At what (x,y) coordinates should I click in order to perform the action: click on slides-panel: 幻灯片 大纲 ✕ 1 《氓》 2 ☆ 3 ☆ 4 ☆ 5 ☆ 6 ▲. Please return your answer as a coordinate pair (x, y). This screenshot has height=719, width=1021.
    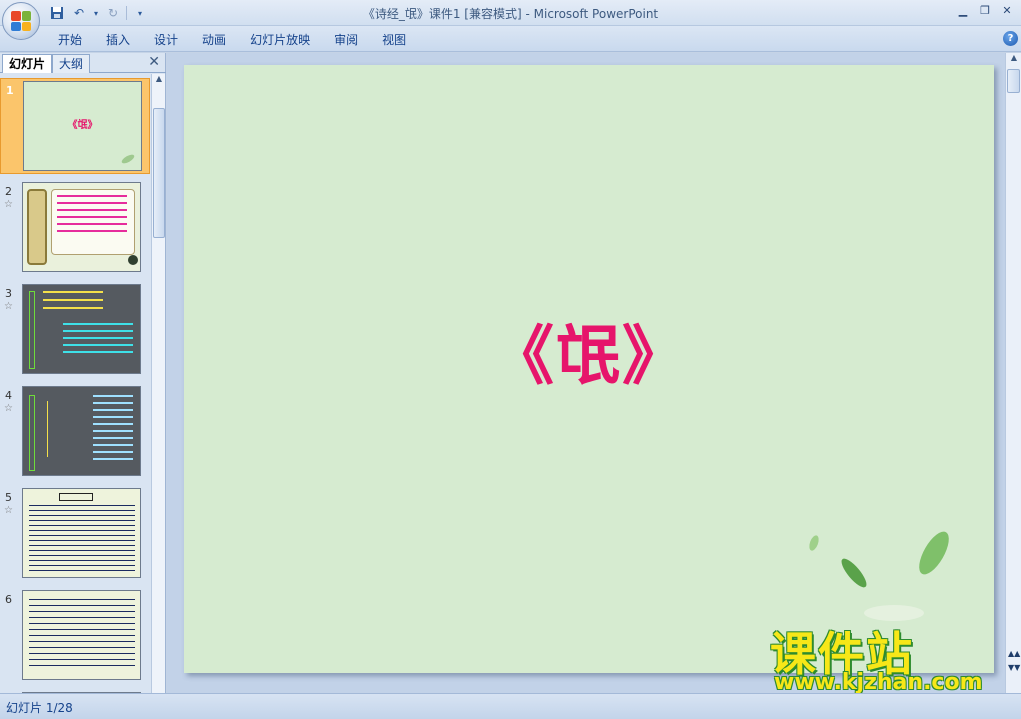
    Looking at the image, I should click on (83, 373).